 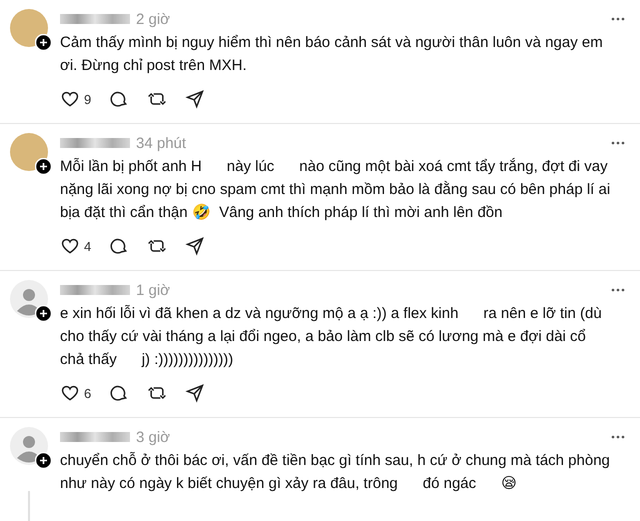 What do you see at coordinates (161, 143) in the screenshot?
I see `post-time: 34 phút` at bounding box center [161, 143].